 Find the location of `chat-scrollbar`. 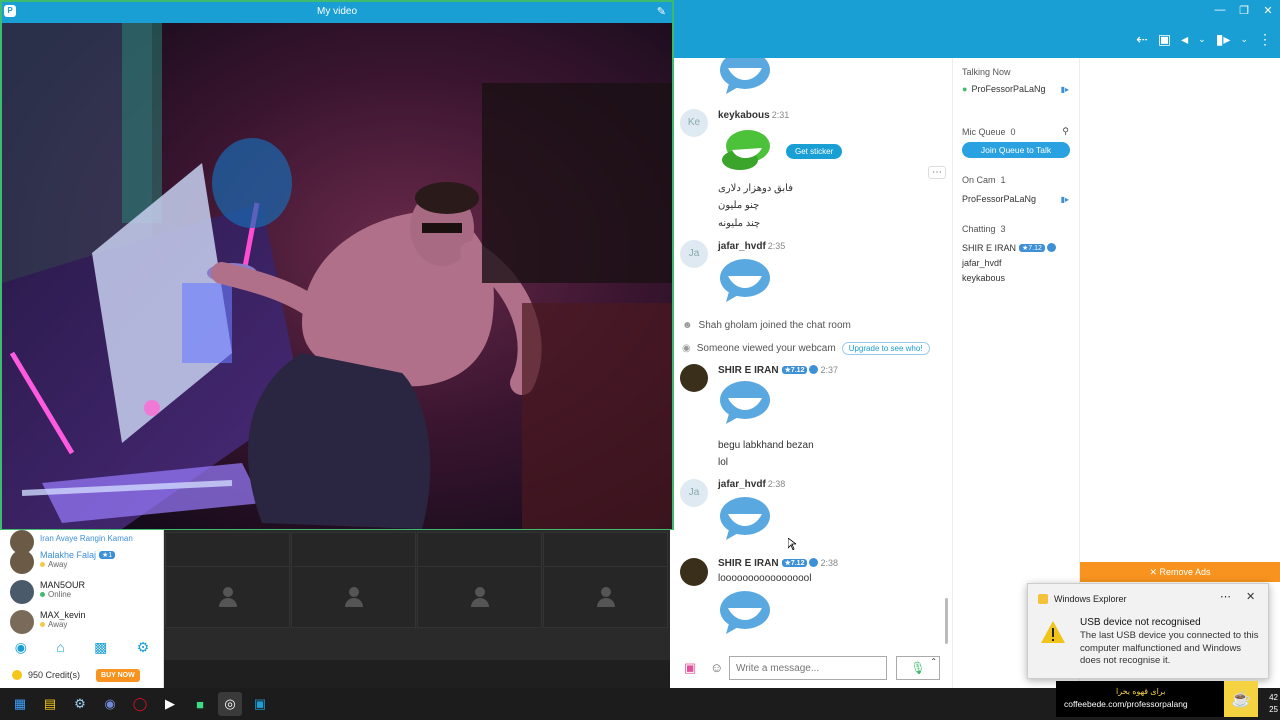

chat-scrollbar is located at coordinates (946, 621).